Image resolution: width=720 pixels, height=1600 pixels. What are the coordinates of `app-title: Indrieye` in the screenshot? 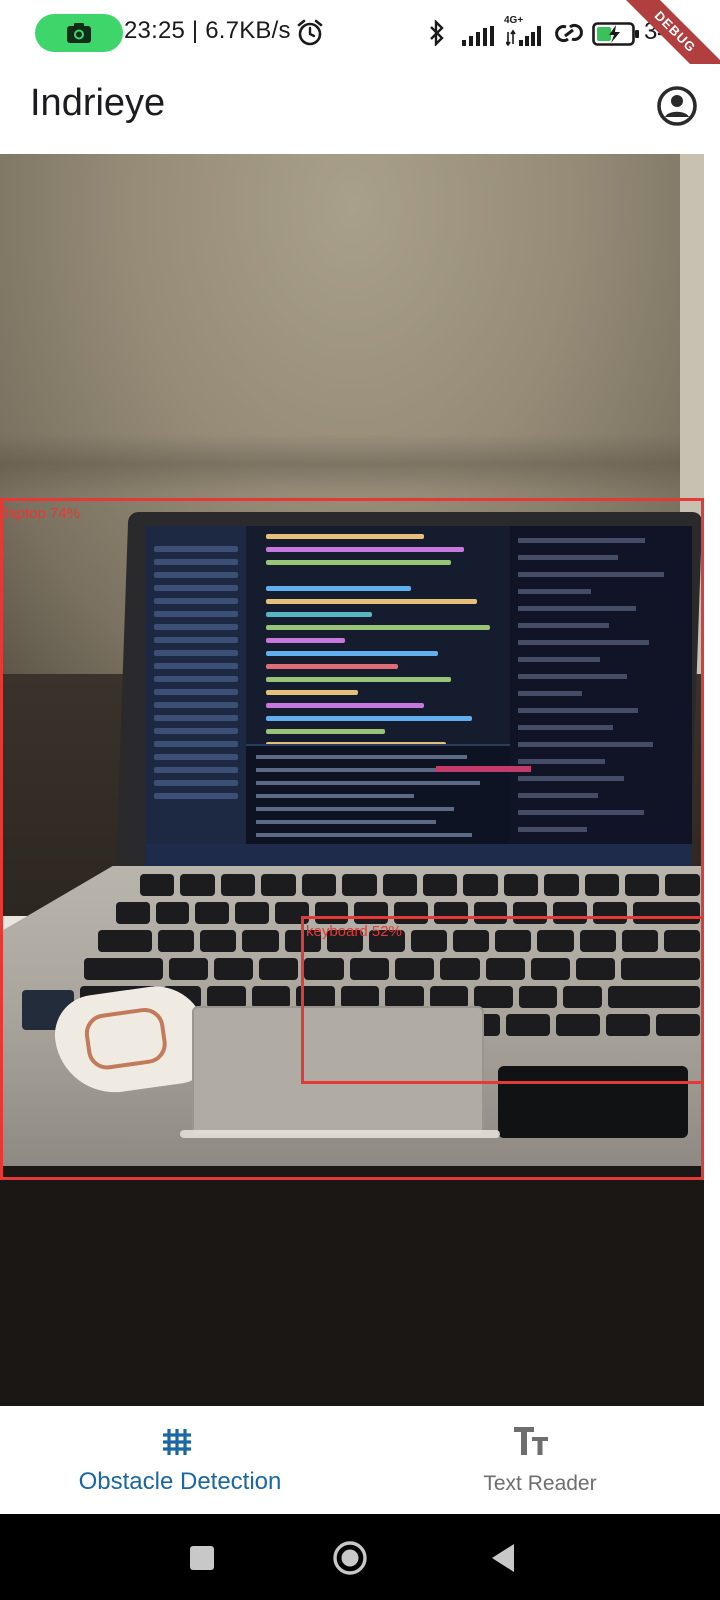 It's located at (98, 103).